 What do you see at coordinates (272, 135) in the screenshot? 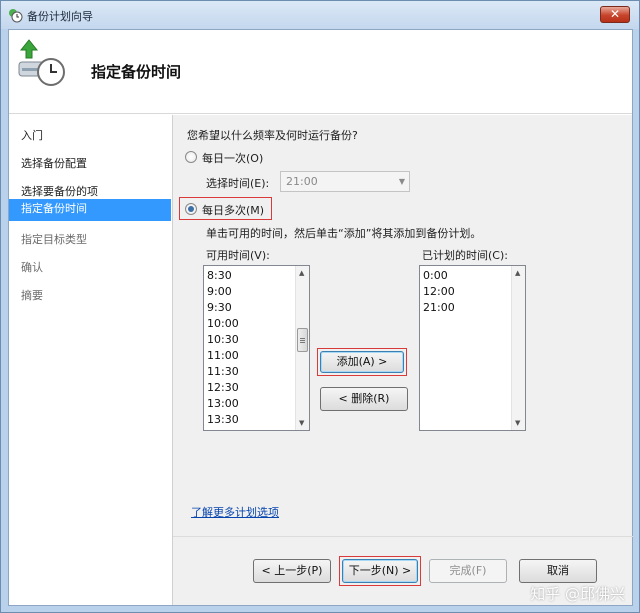
I see `frequency-question: 您希望以什么频率及何时运行备份?` at bounding box center [272, 135].